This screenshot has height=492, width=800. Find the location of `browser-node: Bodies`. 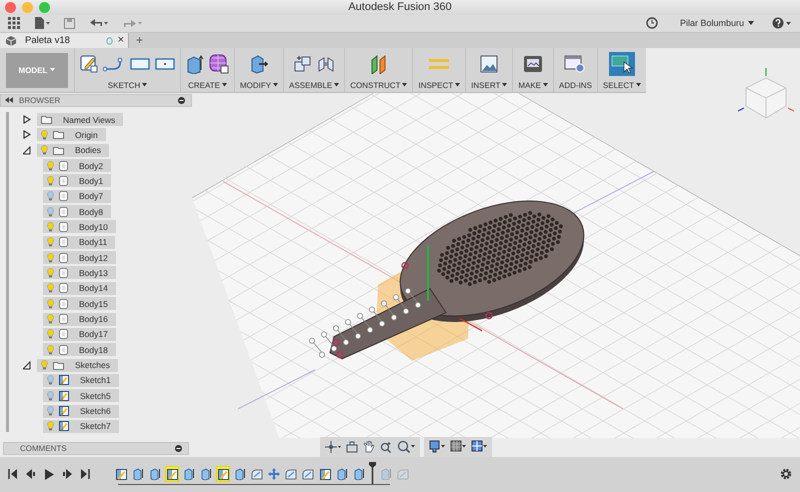

browser-node: Bodies is located at coordinates (73, 150).